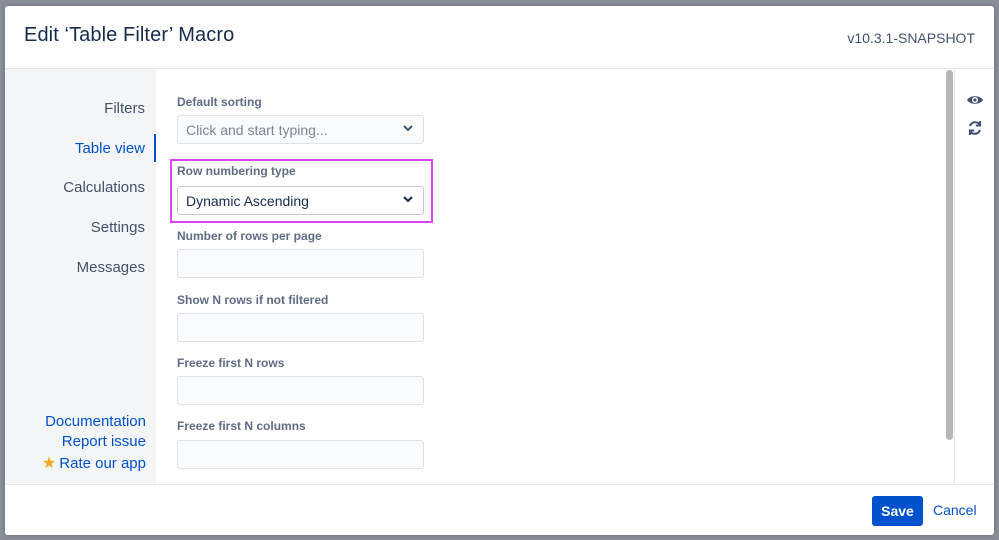 The height and width of the screenshot is (540, 999). What do you see at coordinates (949, 255) in the screenshot?
I see `scrollbar-thumb` at bounding box center [949, 255].